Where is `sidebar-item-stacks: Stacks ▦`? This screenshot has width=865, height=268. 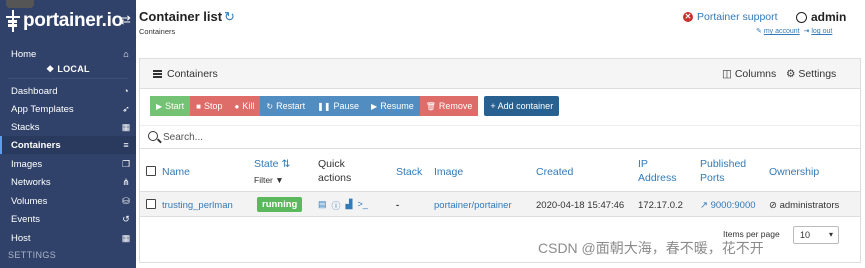 sidebar-item-stacks: Stacks ▦ is located at coordinates (68, 127).